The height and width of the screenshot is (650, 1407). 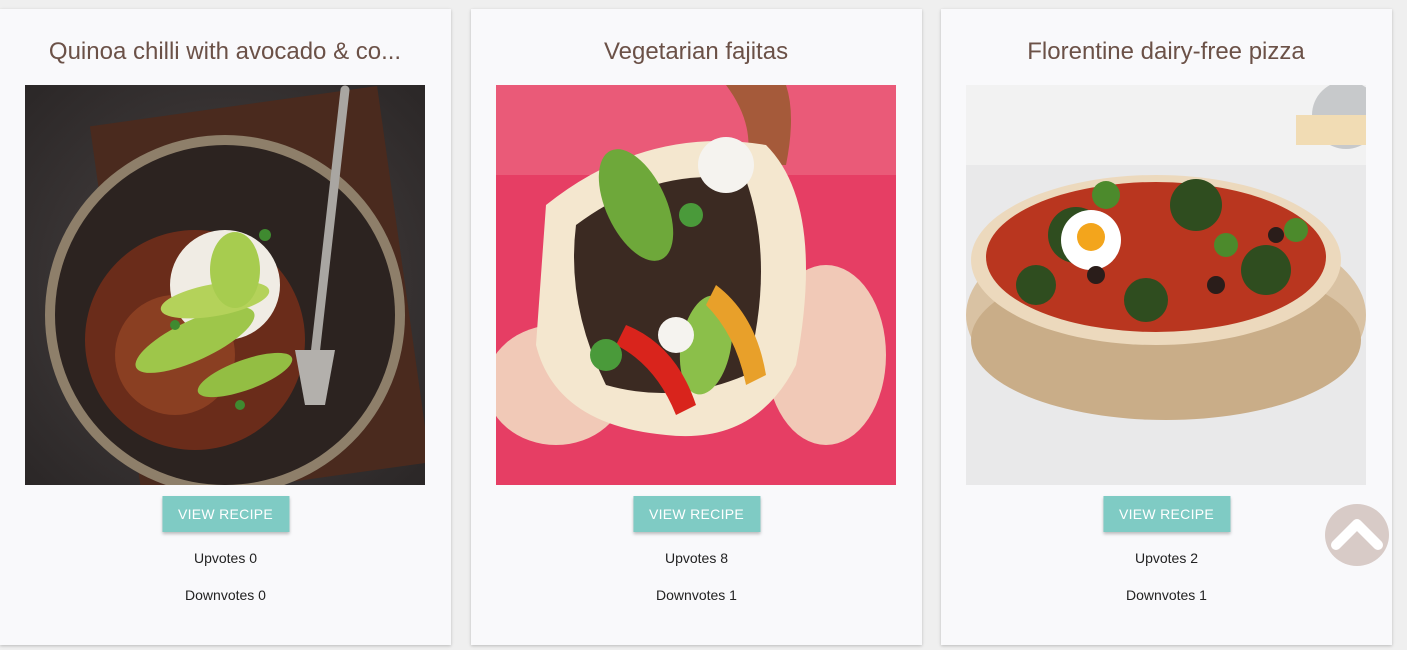 What do you see at coordinates (696, 558) in the screenshot?
I see `upvotes-count: Upvotes 8` at bounding box center [696, 558].